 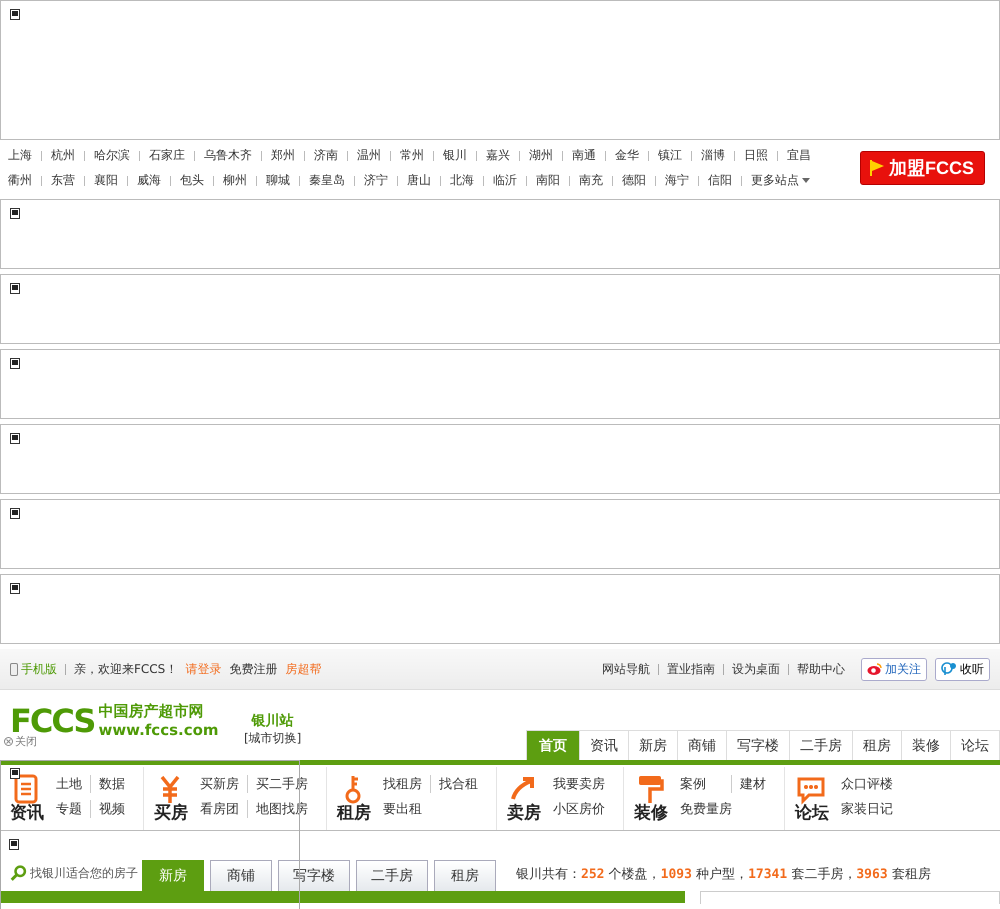 I want to click on search-tab: 商铺, so click(x=241, y=875).